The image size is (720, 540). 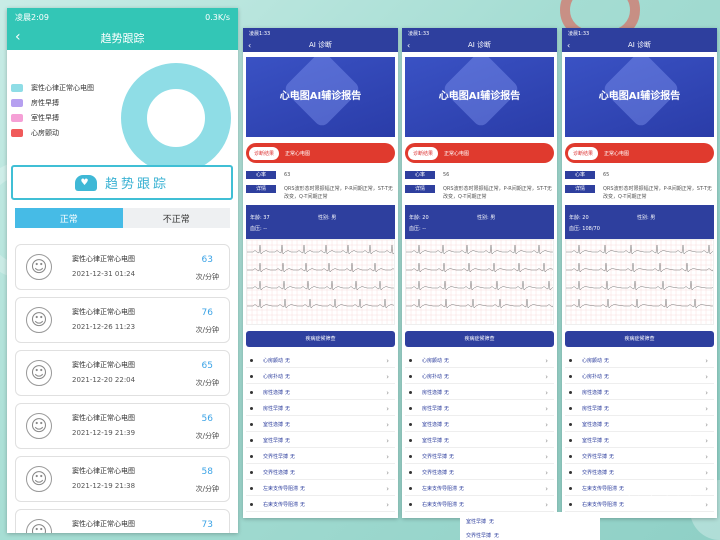 I want to click on hr-label: 心率, so click(x=420, y=175).